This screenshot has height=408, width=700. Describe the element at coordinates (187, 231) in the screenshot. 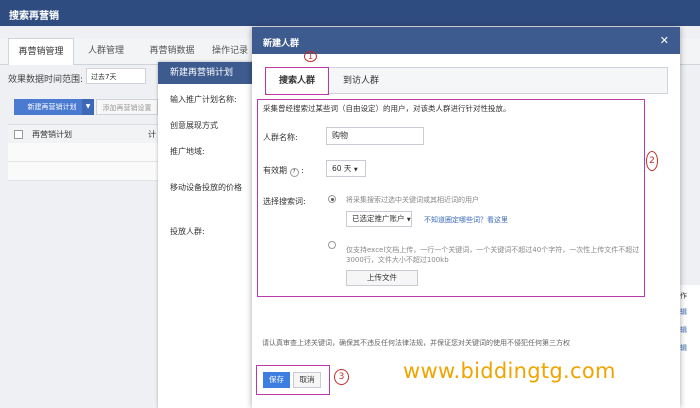

I see `audience-label: 投放人群:` at that location.